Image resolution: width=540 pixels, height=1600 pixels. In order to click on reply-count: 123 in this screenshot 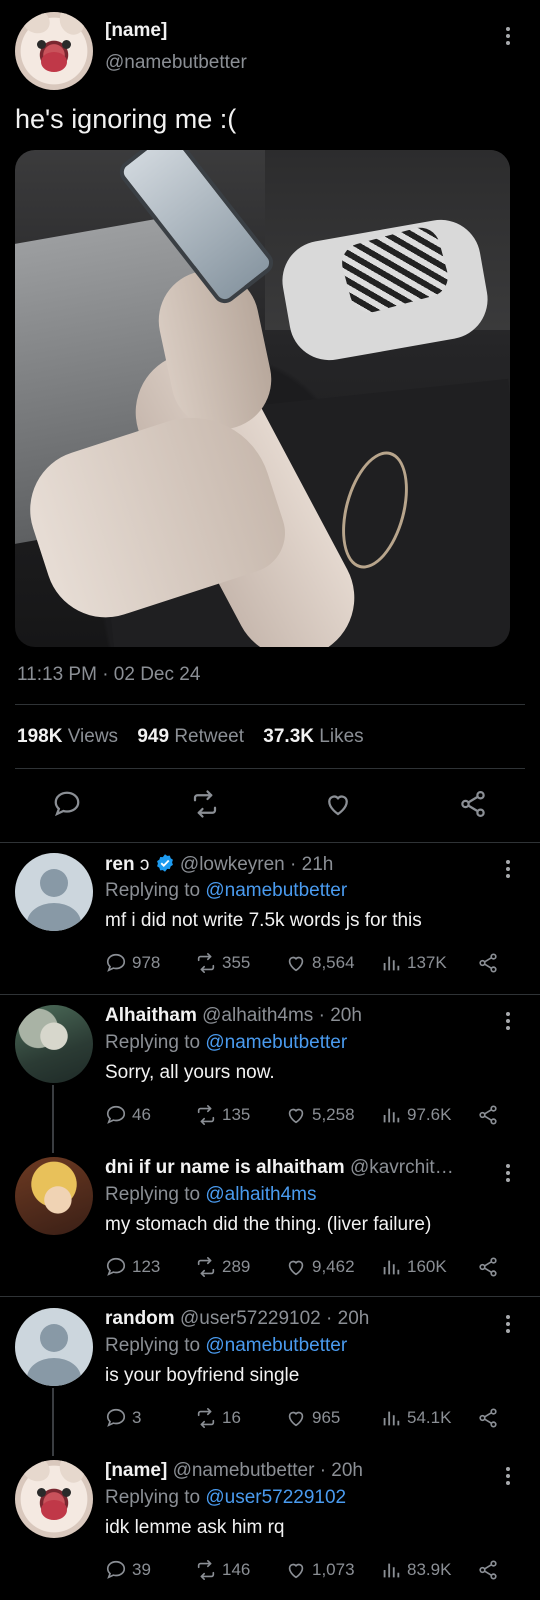, I will do `click(132, 1267)`.